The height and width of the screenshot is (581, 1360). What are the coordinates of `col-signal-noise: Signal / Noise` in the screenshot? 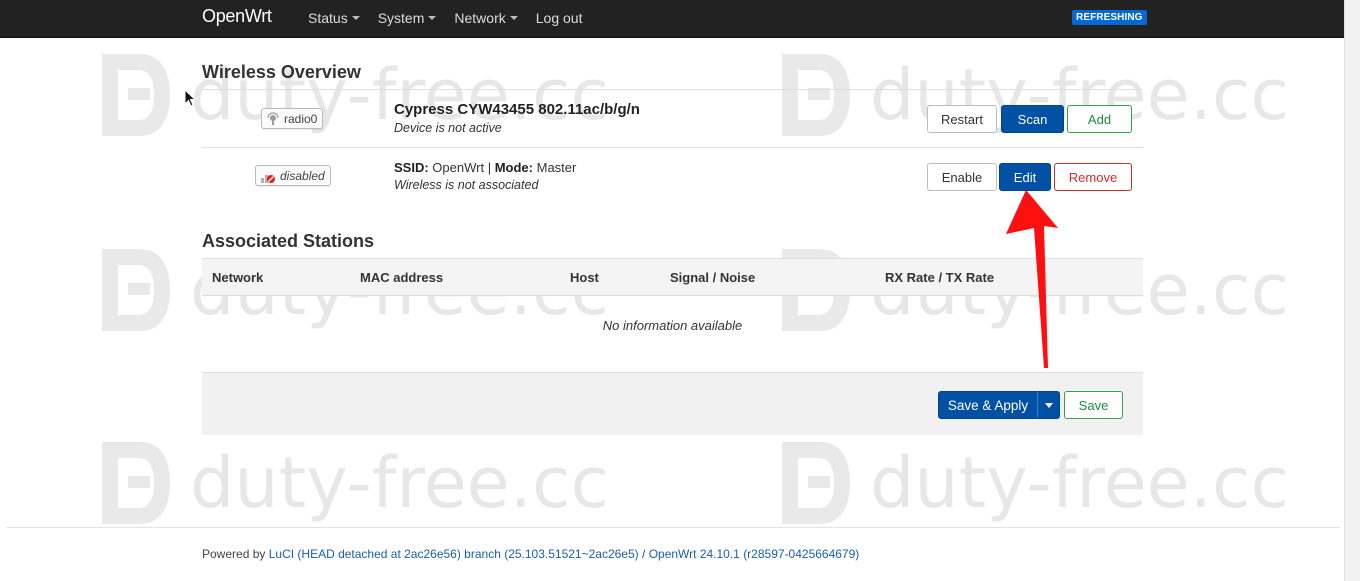 It's located at (713, 277).